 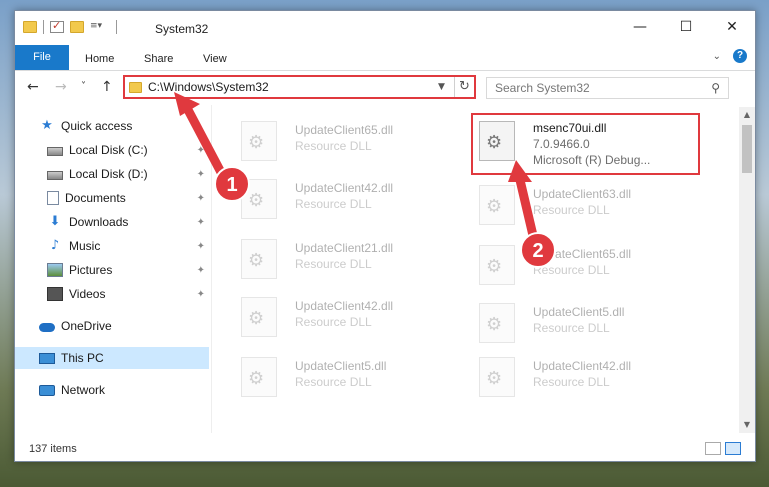 What do you see at coordinates (385, 28) in the screenshot?
I see `title-bar: ≡▾ System32 — ☐ ✕` at bounding box center [385, 28].